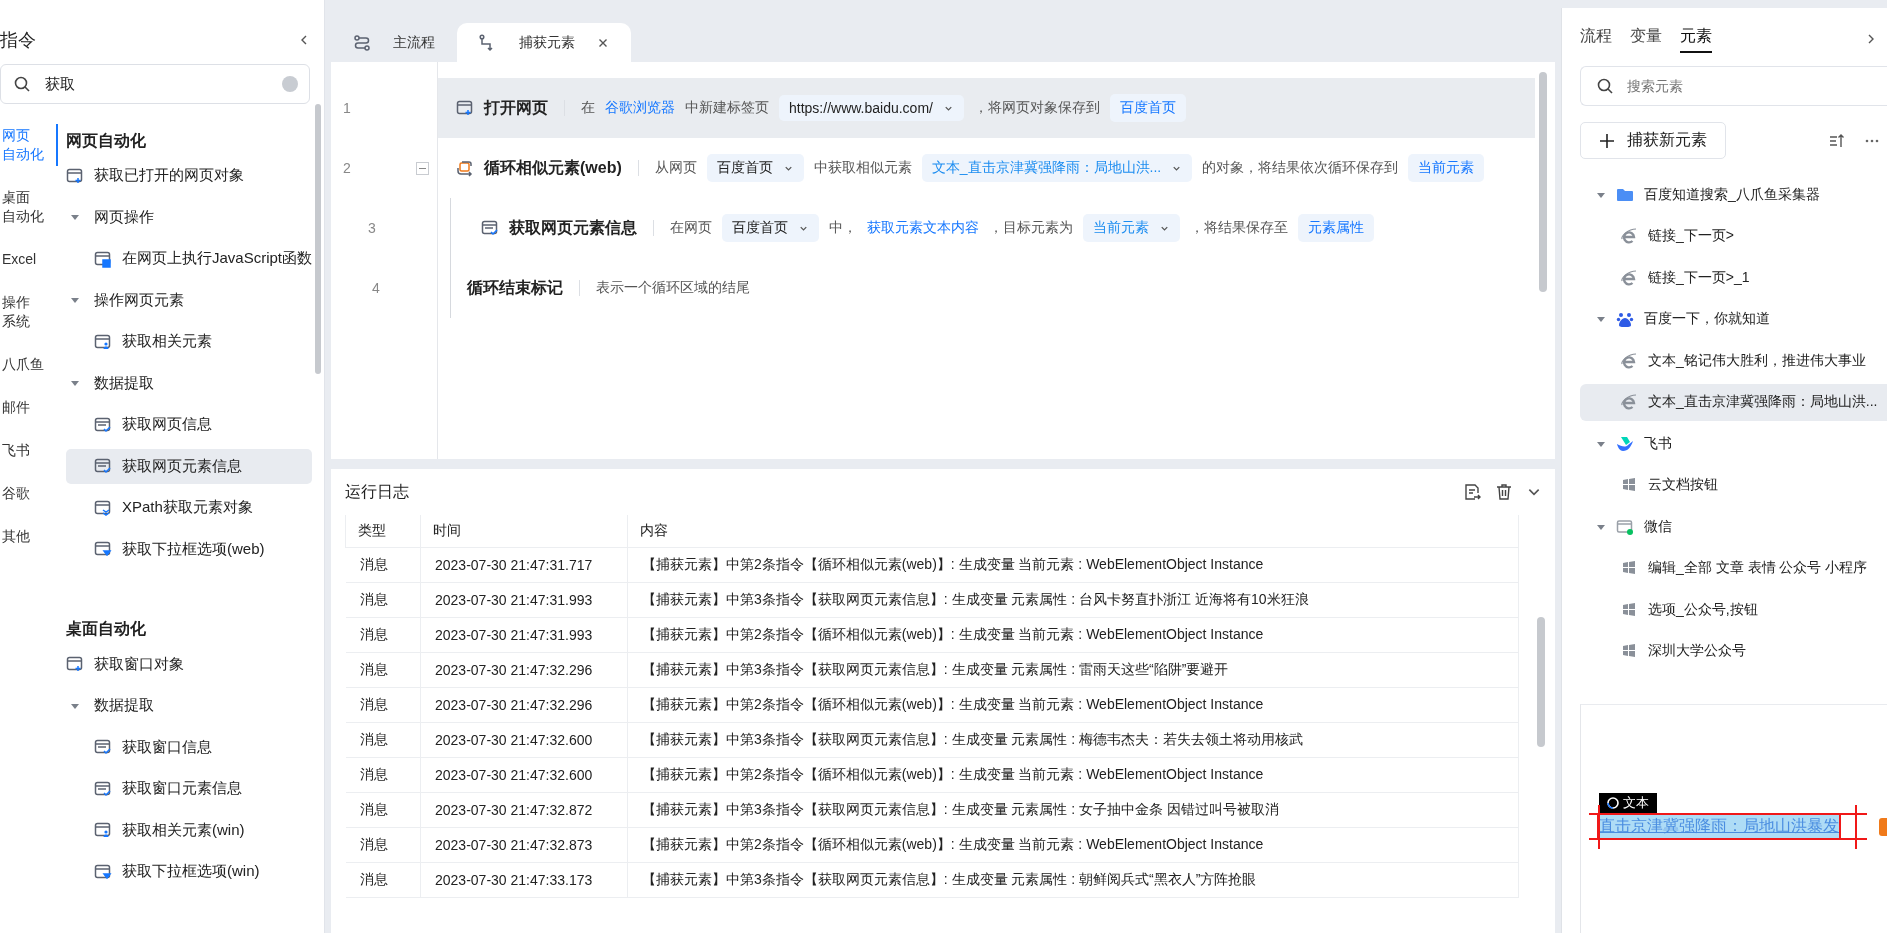 Image resolution: width=1887 pixels, height=933 pixels. Describe the element at coordinates (139, 300) in the screenshot. I see `group-label: 操作网页元素` at that location.